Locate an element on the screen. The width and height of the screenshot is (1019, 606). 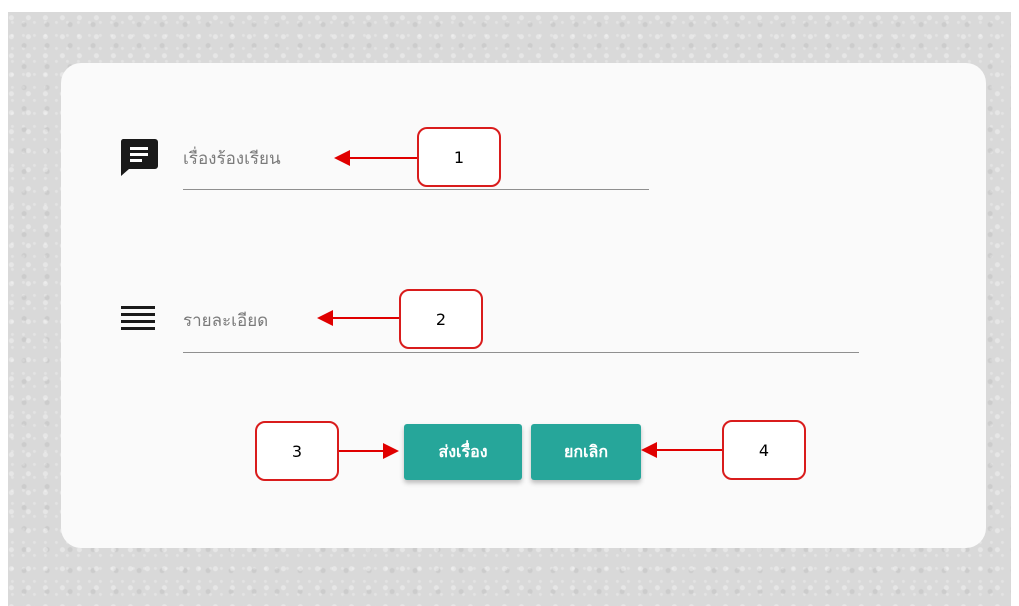
detail-input: รายละเอียด is located at coordinates (521, 329).